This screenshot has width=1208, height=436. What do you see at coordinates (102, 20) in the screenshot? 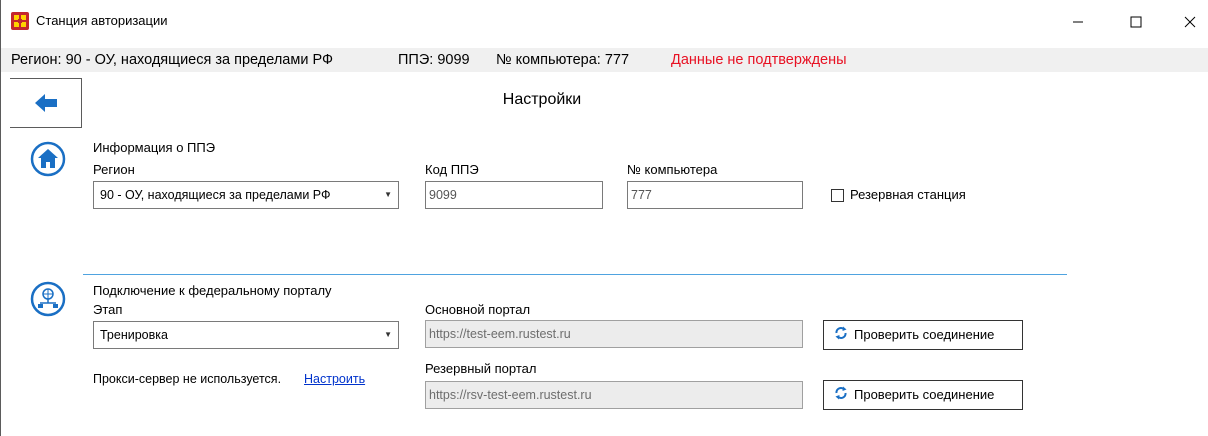
I see `window-title: Станция авторизации` at bounding box center [102, 20].